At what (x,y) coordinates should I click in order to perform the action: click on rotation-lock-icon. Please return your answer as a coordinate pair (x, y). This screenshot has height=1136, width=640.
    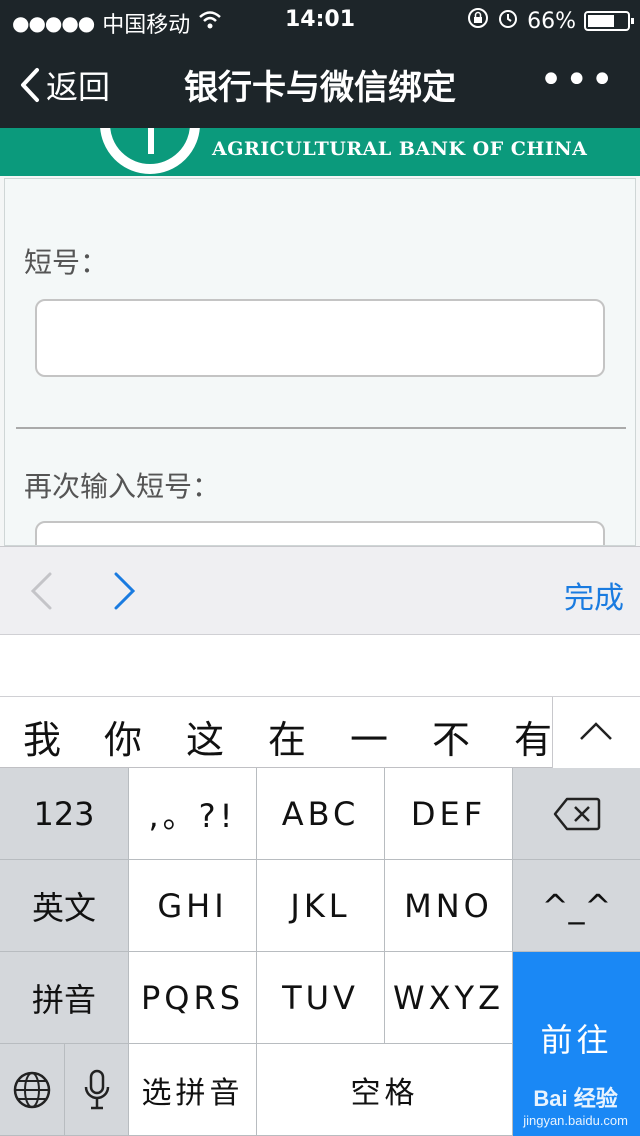
    Looking at the image, I should click on (478, 21).